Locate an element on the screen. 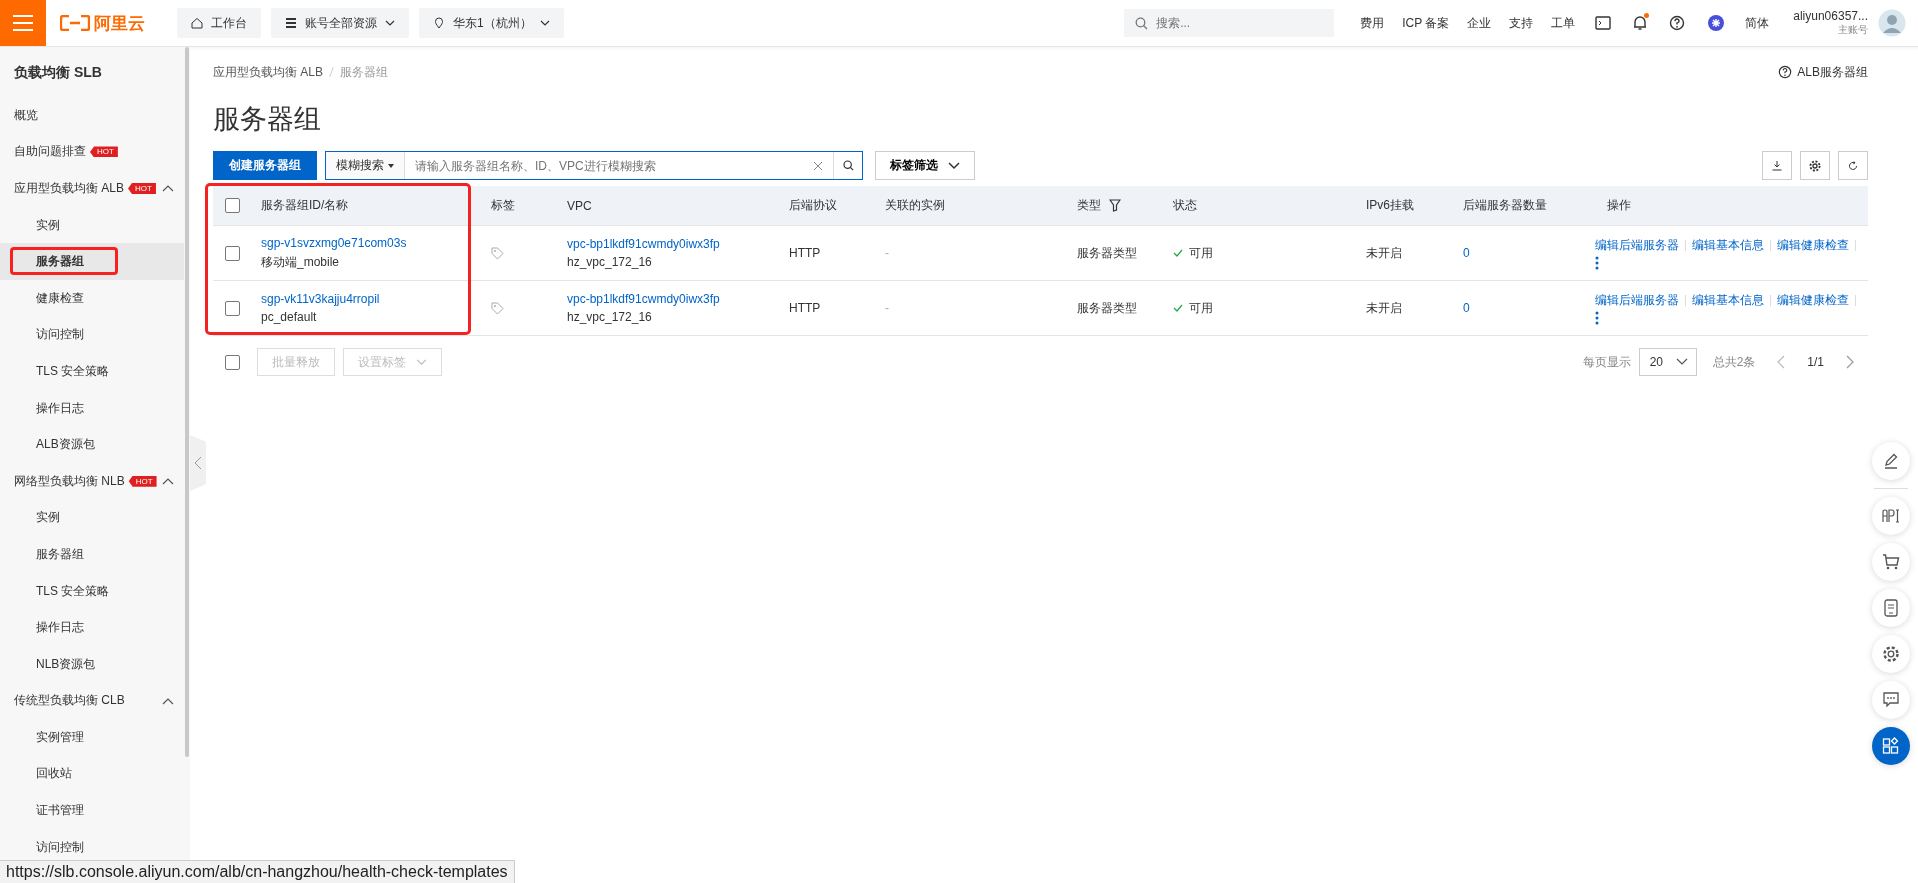 The height and width of the screenshot is (883, 1918). phone-icon is located at coordinates (1891, 608).